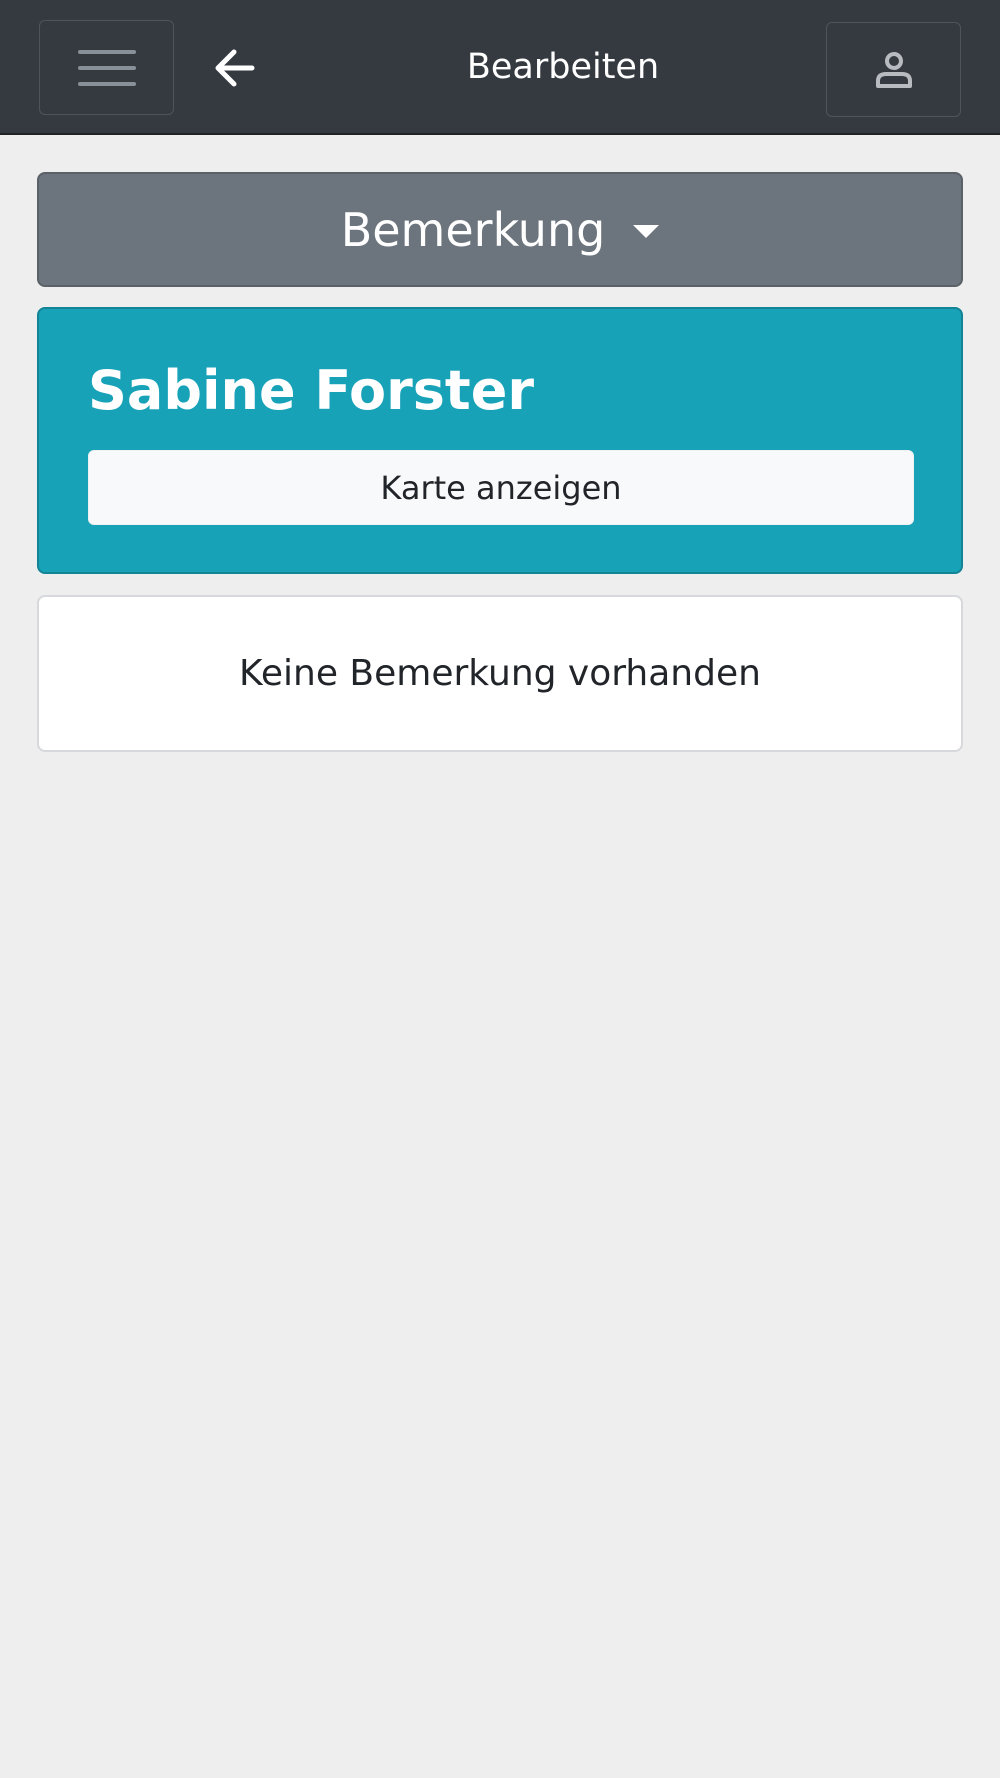 The width and height of the screenshot is (1000, 1778). I want to click on user-icon, so click(893, 69).